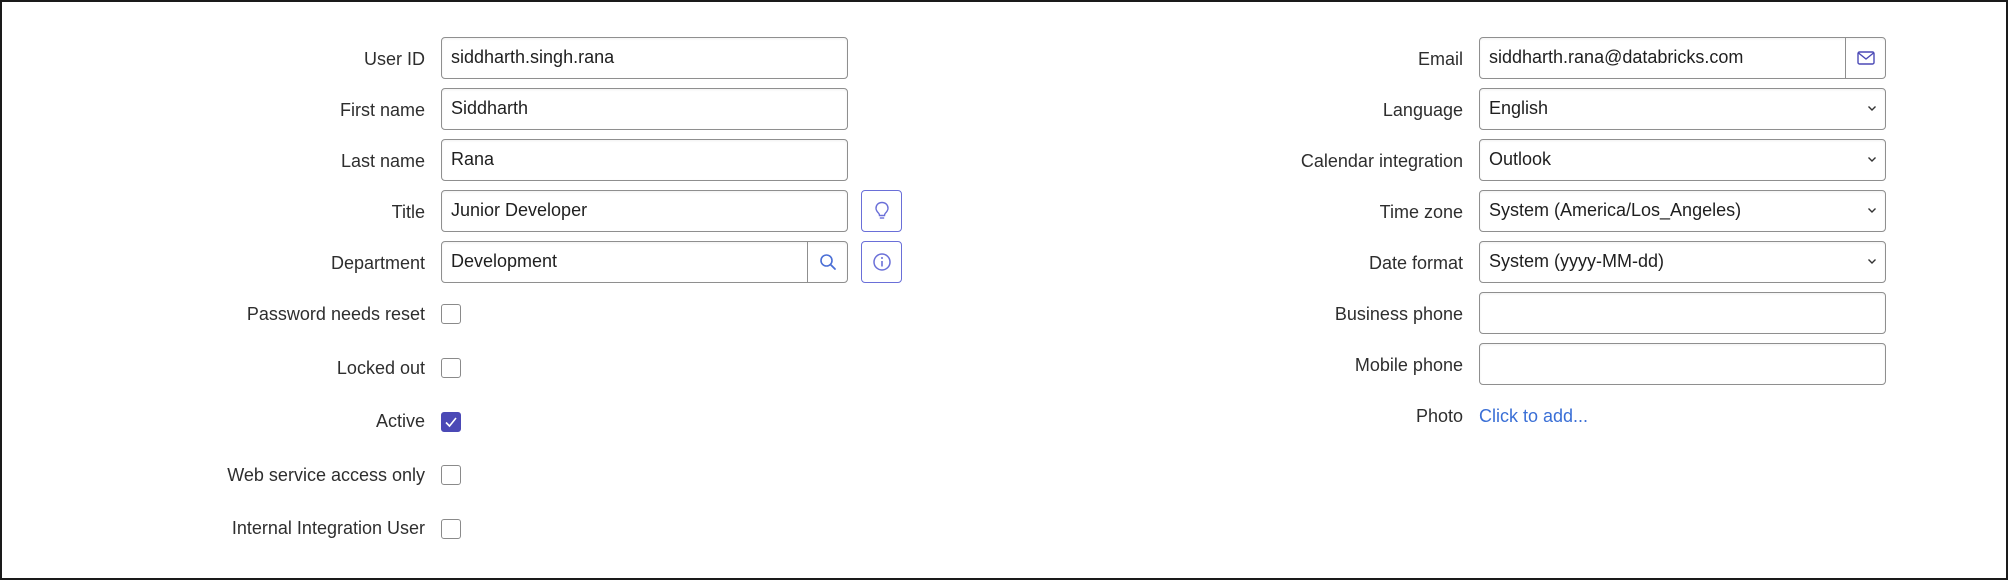 The image size is (2008, 580). I want to click on search-icon, so click(827, 262).